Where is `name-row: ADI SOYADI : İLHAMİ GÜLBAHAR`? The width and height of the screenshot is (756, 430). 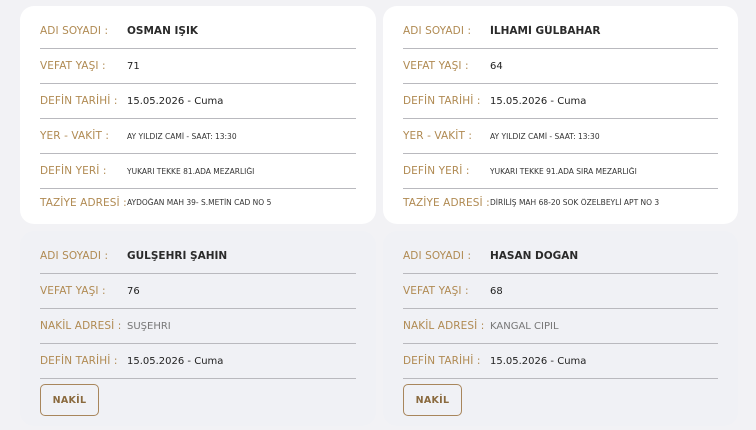
name-row: ADI SOYADI : İLHAMİ GÜLBAHAR is located at coordinates (560, 27).